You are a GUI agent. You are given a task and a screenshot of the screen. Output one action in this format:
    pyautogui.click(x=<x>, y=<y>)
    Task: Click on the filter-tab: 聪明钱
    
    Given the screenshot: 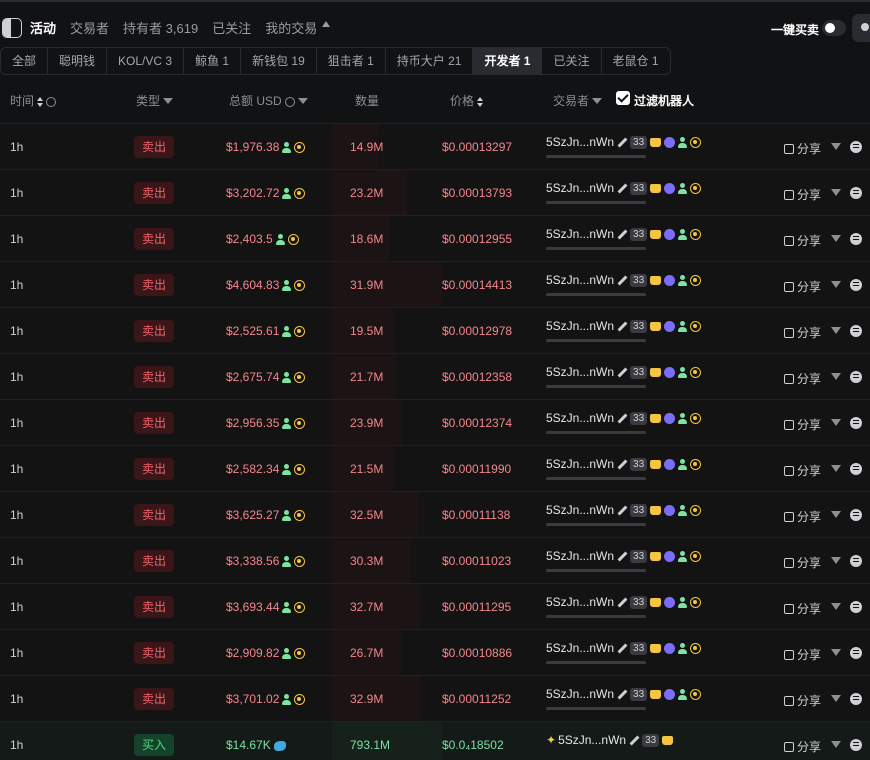 What is the action you would take?
    pyautogui.click(x=78, y=61)
    